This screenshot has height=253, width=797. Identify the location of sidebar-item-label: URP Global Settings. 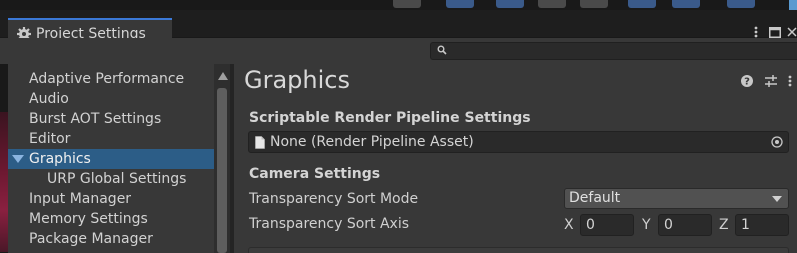
(117, 179).